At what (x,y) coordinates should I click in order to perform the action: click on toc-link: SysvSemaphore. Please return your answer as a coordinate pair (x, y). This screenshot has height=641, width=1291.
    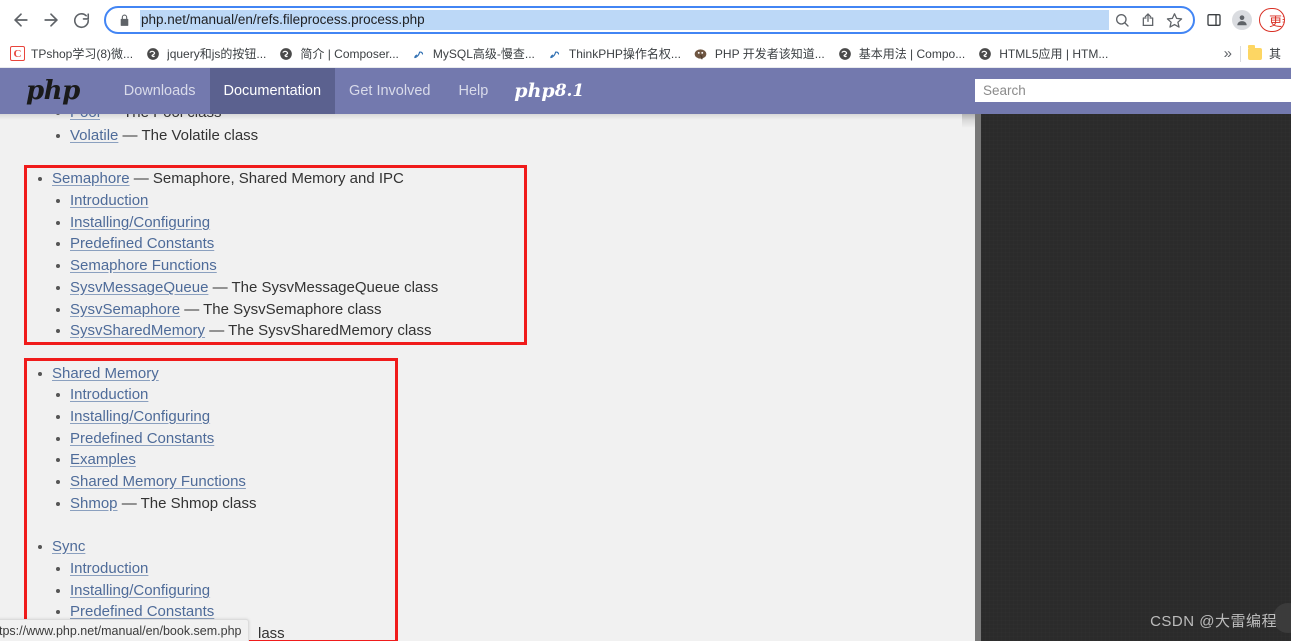
    Looking at the image, I should click on (125, 309).